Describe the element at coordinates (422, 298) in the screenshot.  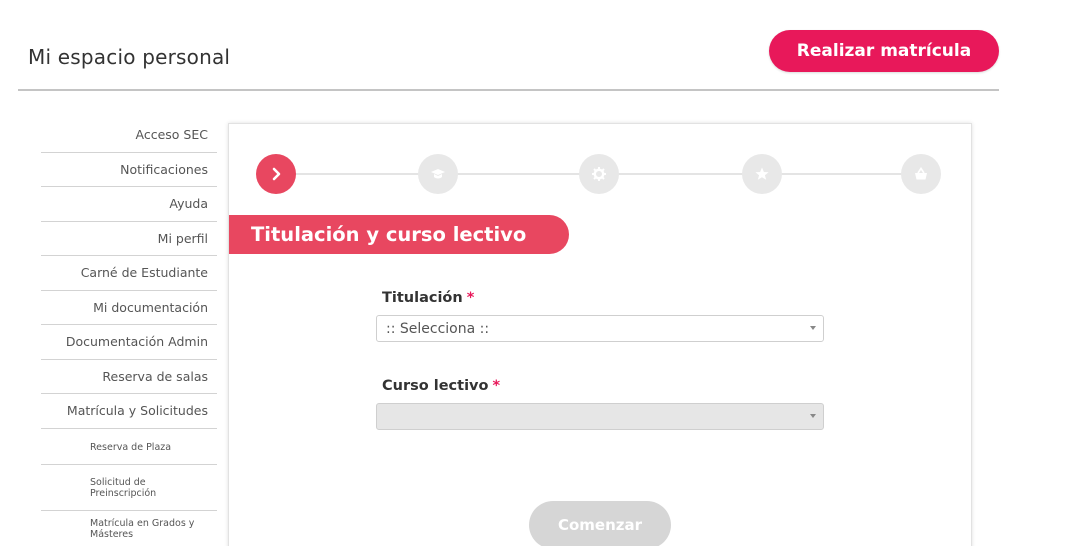
I see `titulacion-label-text: Titulación` at that location.